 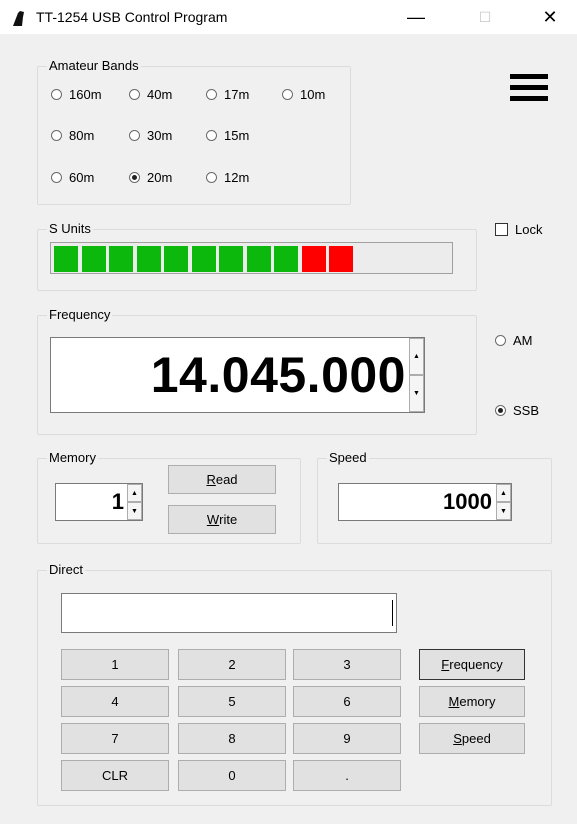 What do you see at coordinates (18, 18) in the screenshot?
I see `app-icon` at bounding box center [18, 18].